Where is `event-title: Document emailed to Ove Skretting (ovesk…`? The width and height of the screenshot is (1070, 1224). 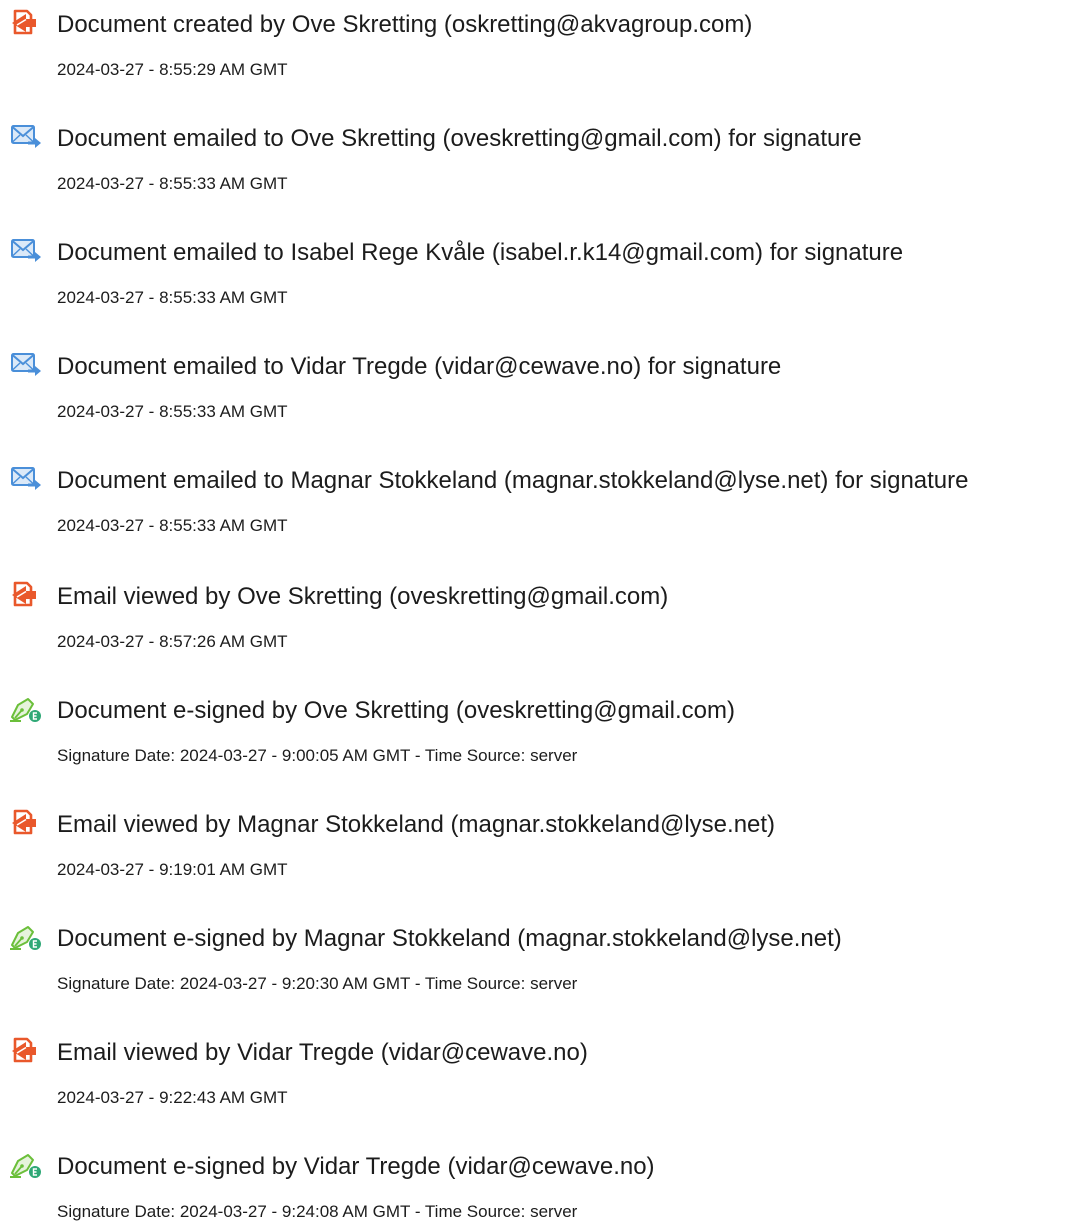 event-title: Document emailed to Ove Skretting (ovesk… is located at coordinates (459, 138).